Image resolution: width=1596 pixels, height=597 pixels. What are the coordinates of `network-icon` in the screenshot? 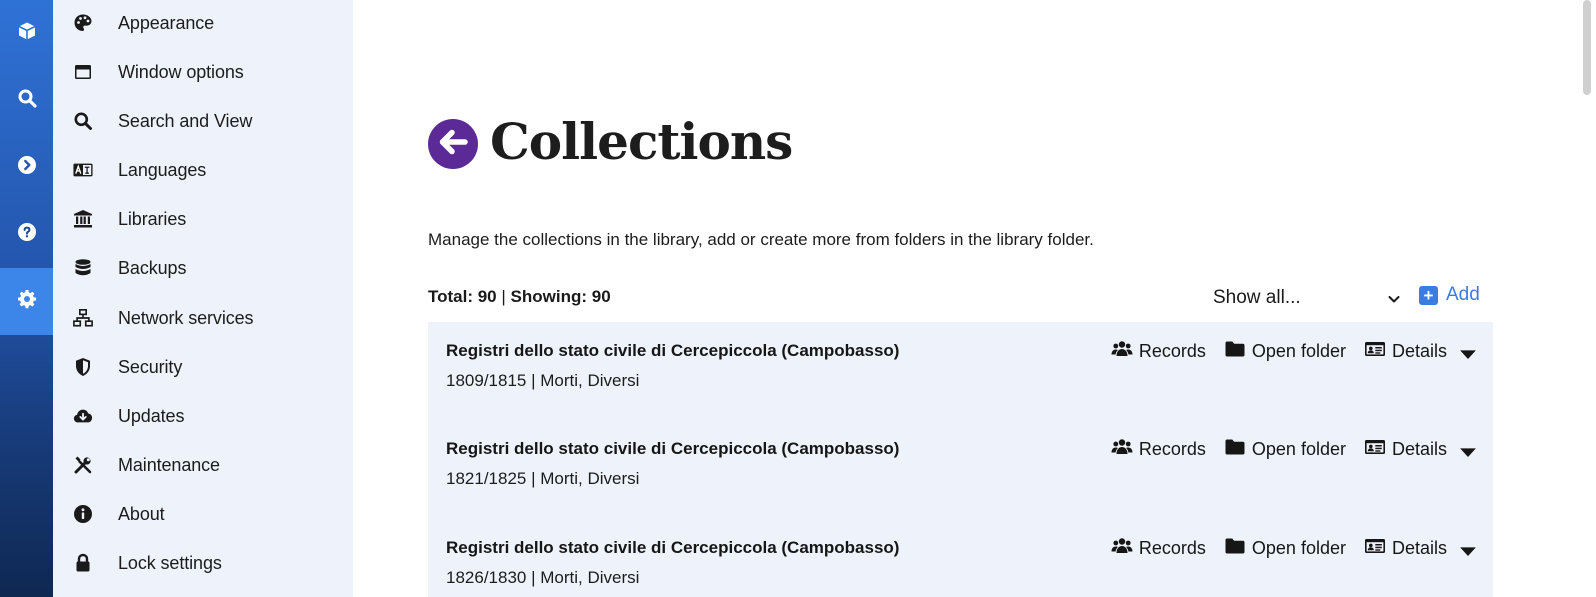 It's located at (83, 318).